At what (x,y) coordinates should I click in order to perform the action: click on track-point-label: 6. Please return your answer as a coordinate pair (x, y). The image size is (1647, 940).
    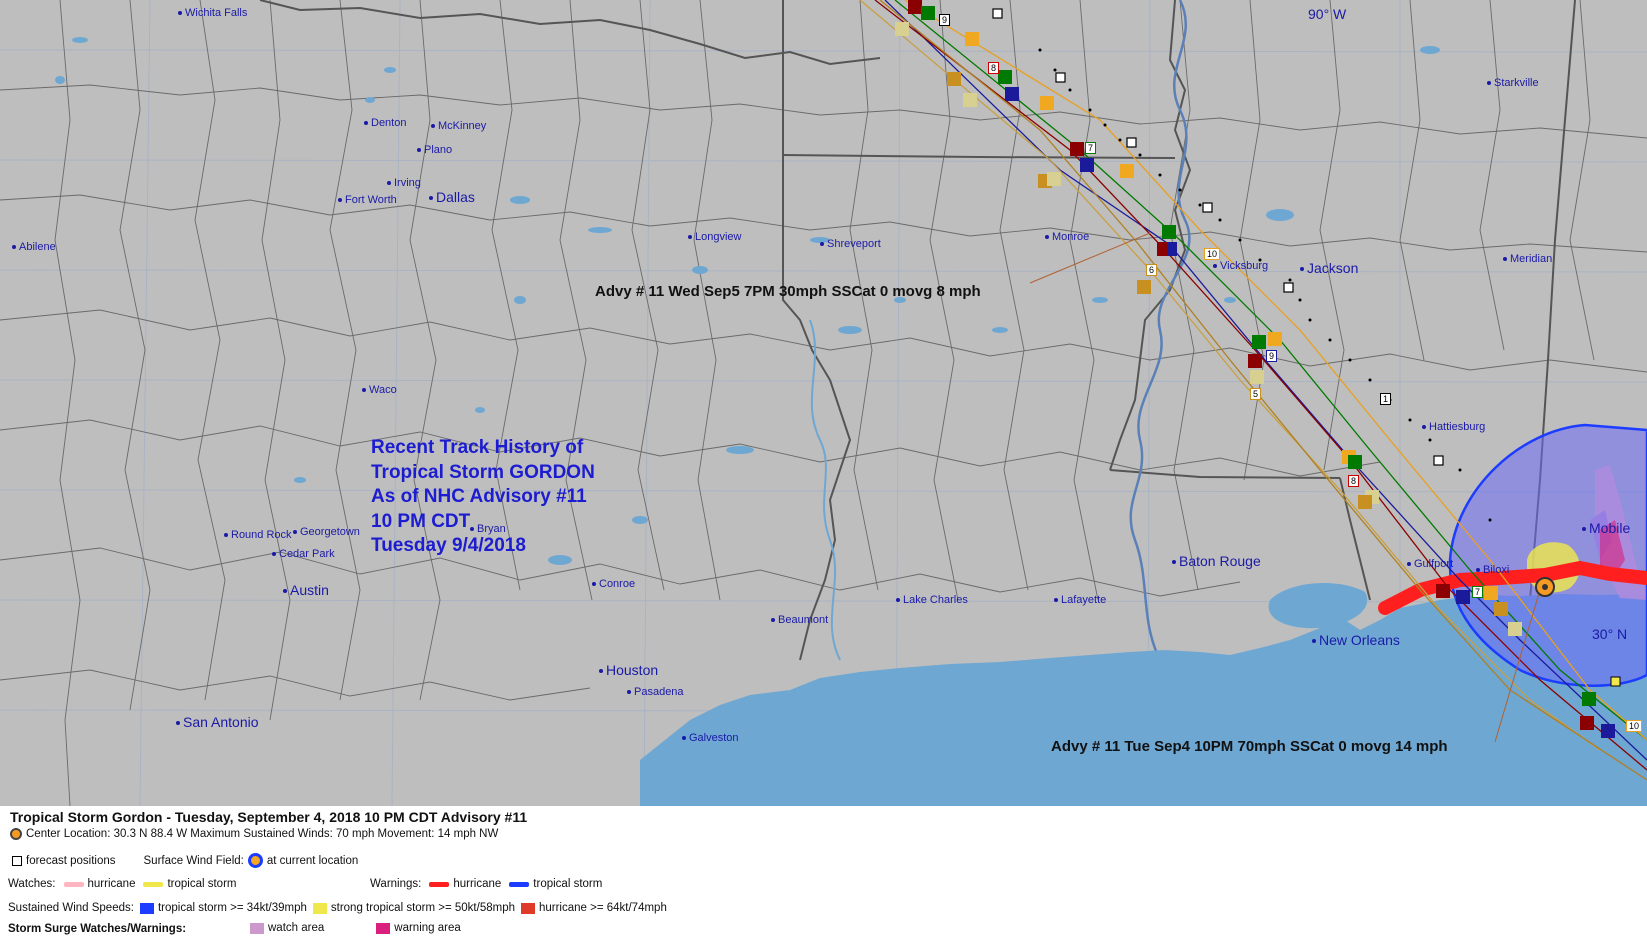
    Looking at the image, I should click on (1152, 270).